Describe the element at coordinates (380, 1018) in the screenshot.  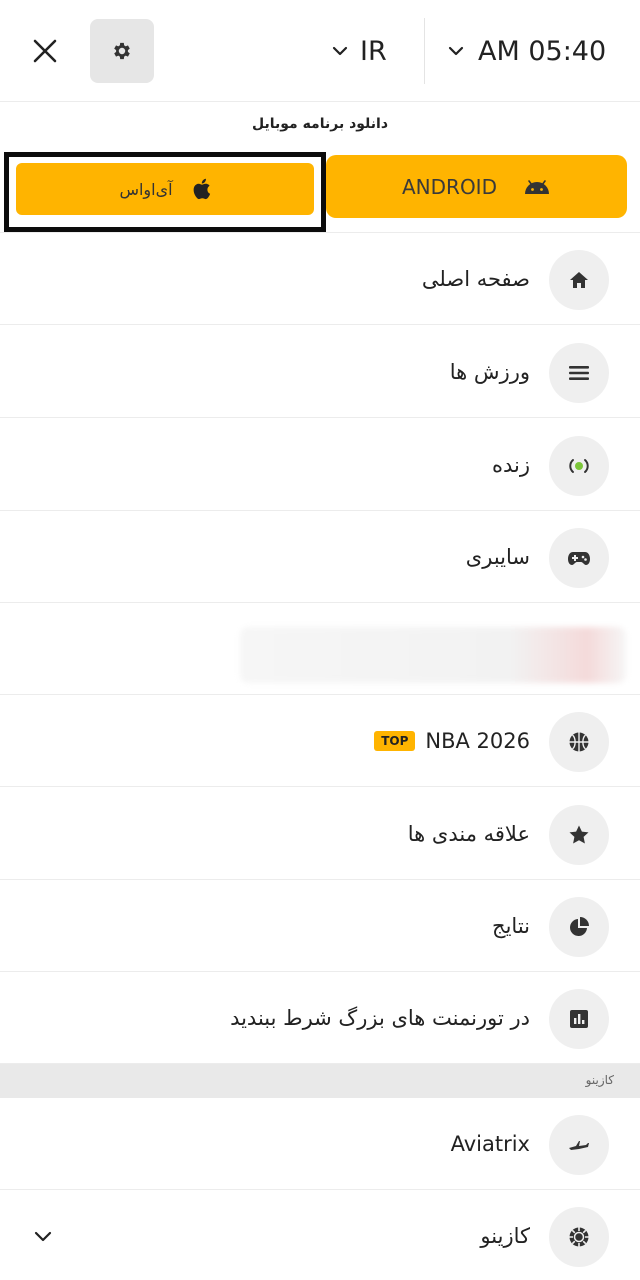
I see `menu-label: در تورنمنت های بزرگ شرط ببندید` at that location.